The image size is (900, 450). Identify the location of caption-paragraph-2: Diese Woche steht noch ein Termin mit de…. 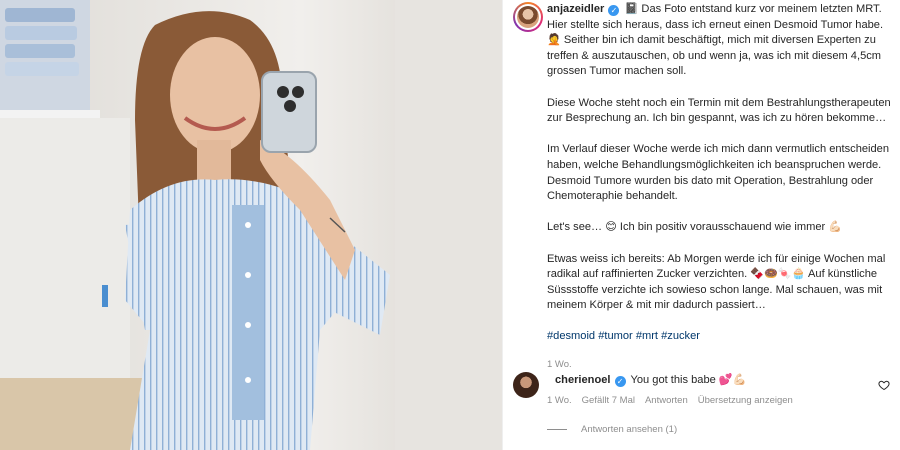
(719, 110).